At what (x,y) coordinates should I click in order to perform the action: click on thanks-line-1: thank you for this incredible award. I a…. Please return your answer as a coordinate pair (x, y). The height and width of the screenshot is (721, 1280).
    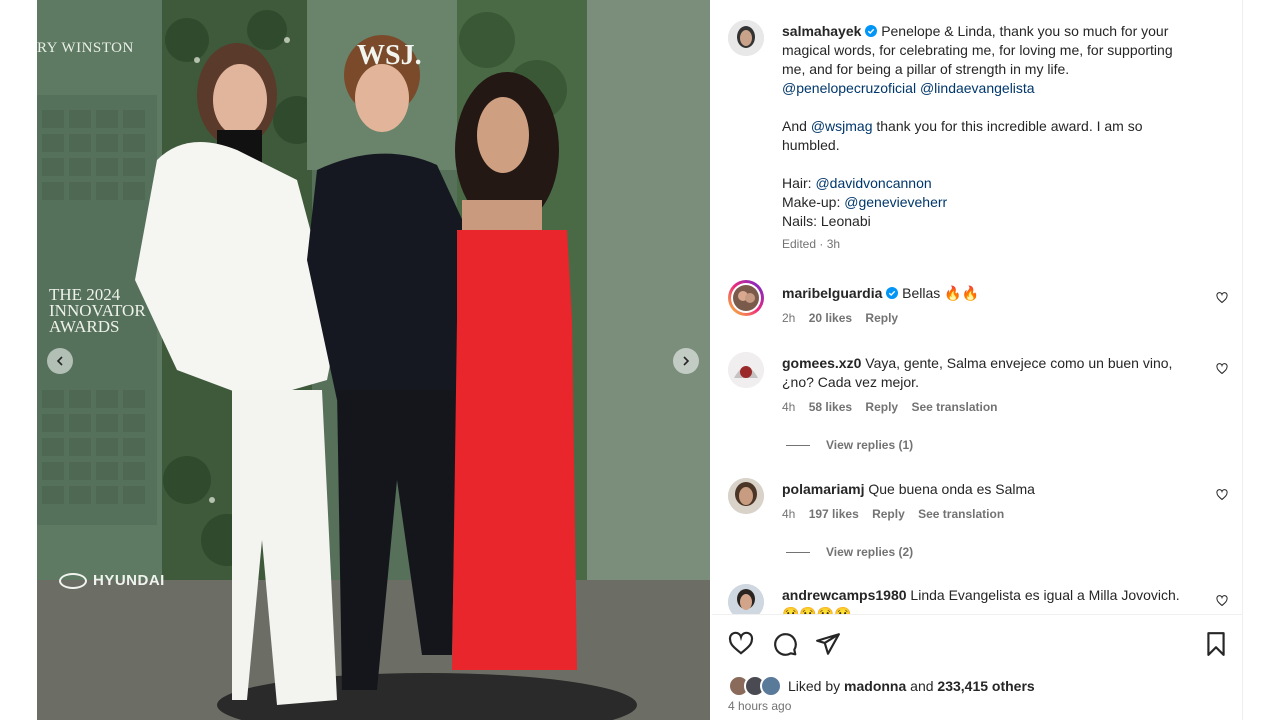
    Looking at the image, I should click on (1009, 126).